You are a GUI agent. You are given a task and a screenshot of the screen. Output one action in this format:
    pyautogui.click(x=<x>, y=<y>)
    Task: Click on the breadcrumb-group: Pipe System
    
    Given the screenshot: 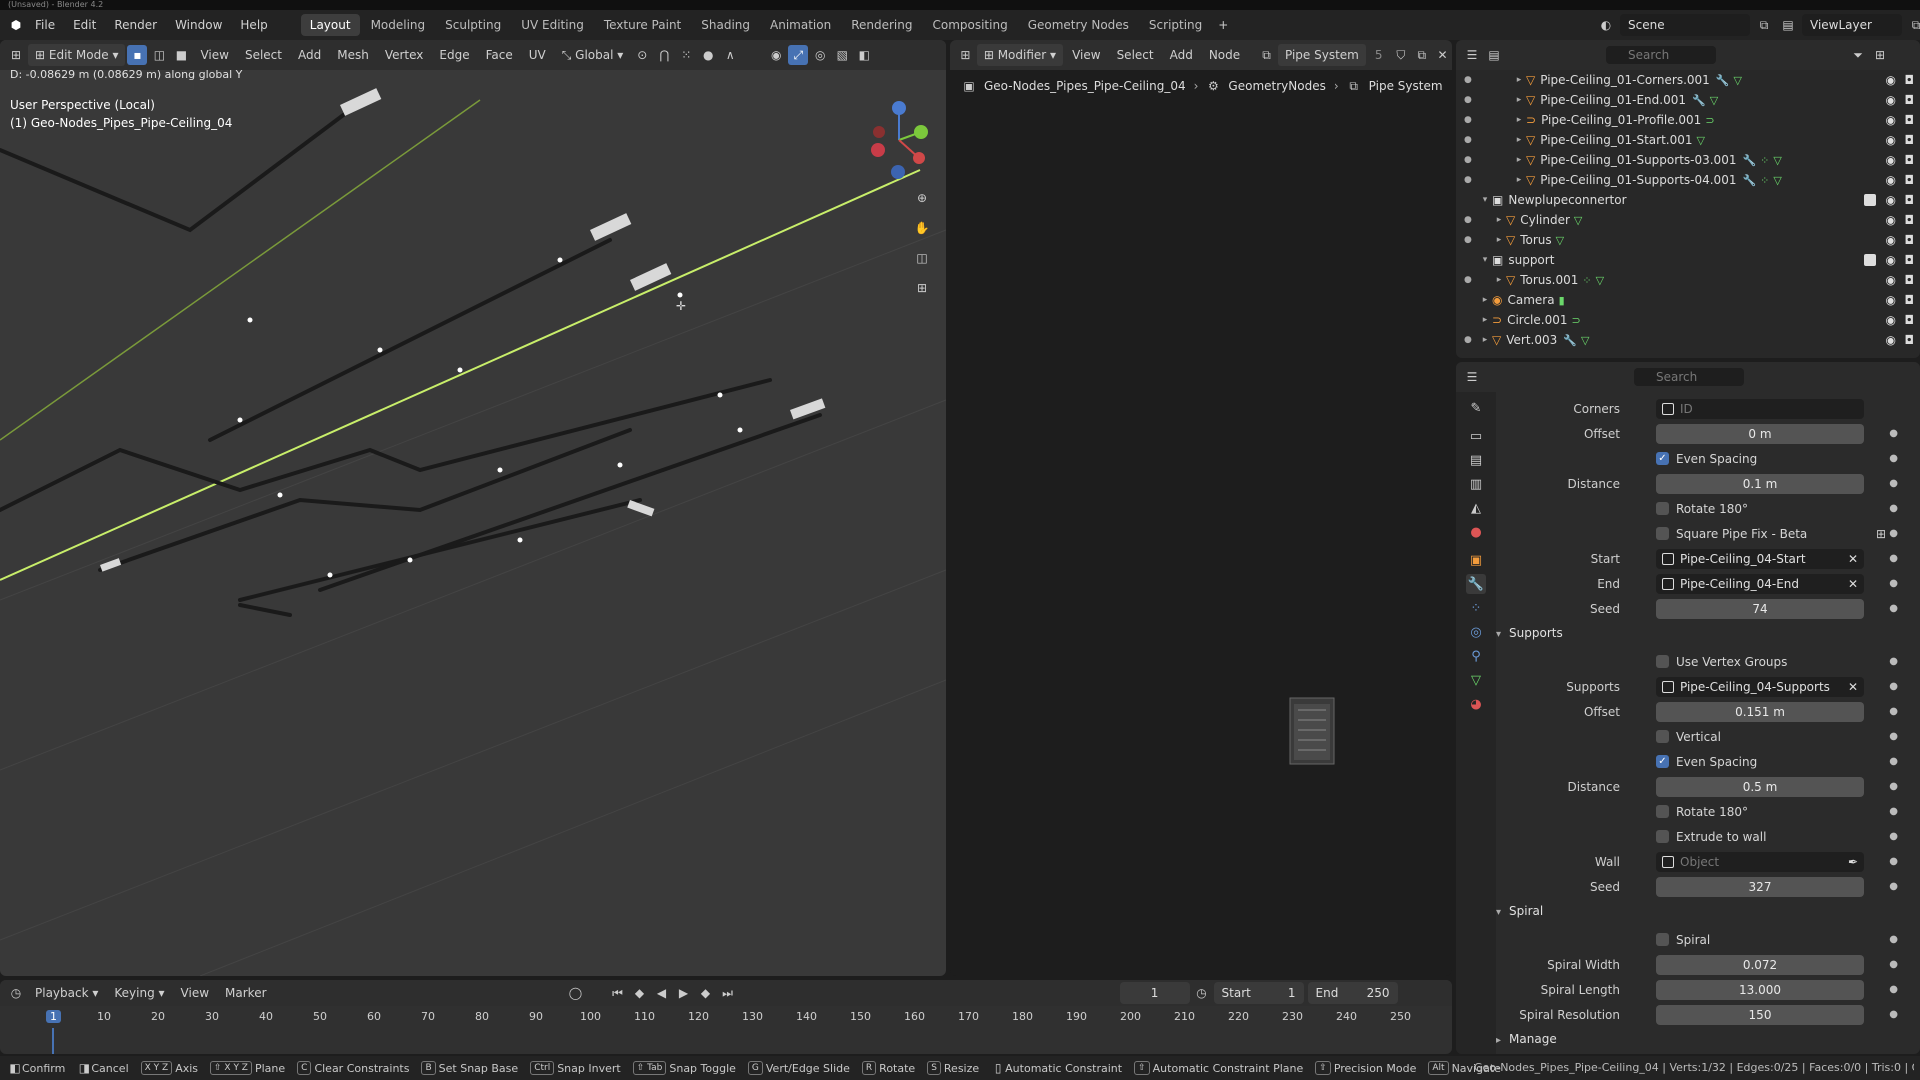 What is the action you would take?
    pyautogui.click(x=1406, y=86)
    